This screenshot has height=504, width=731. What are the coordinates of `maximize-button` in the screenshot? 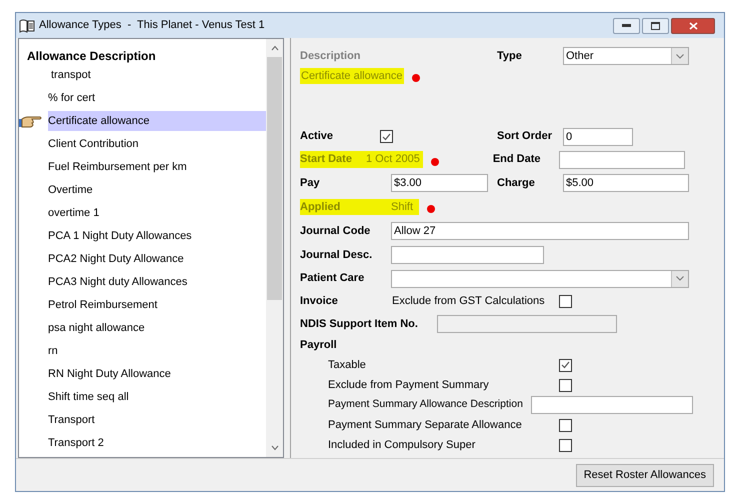 It's located at (655, 26).